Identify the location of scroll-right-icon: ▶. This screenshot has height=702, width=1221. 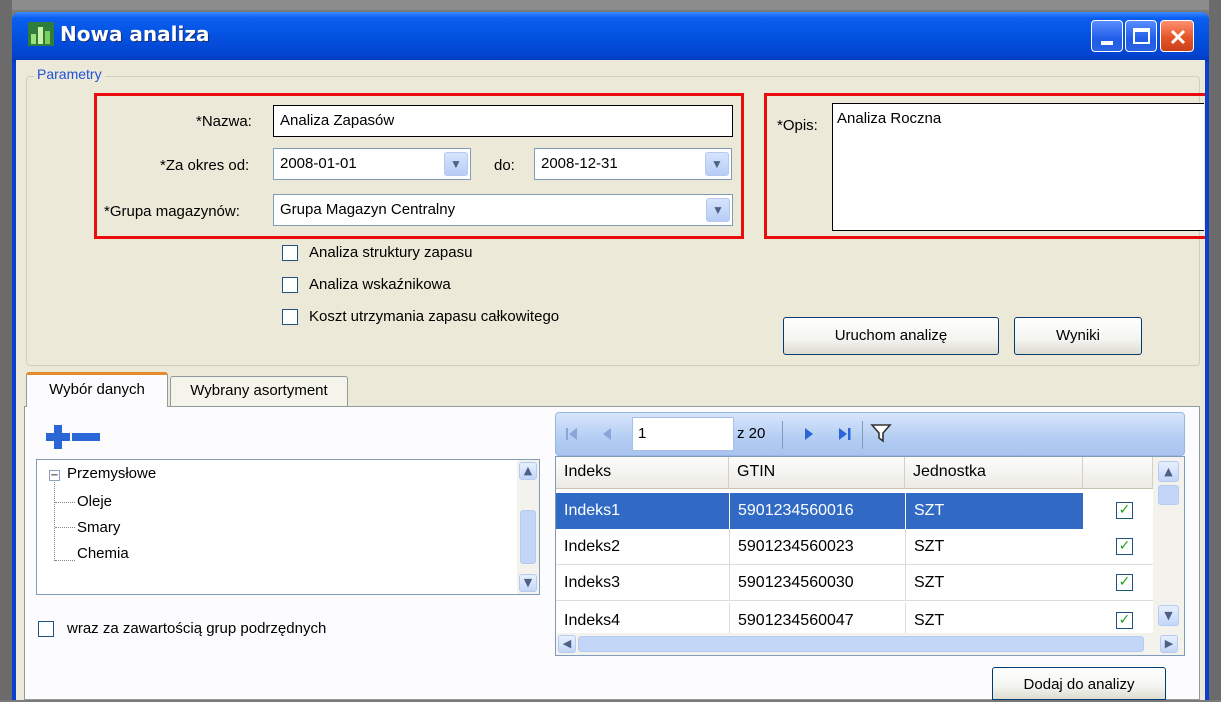
(1169, 644).